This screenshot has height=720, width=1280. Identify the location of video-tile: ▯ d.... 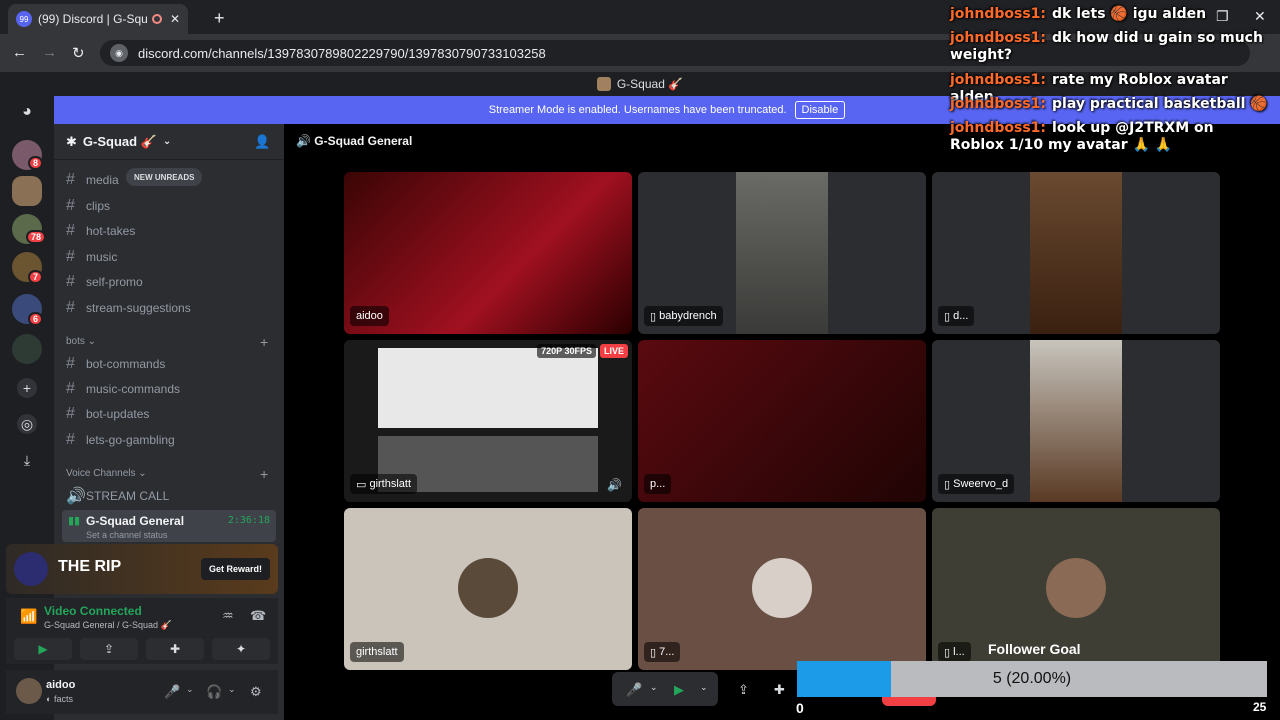
(1076, 253).